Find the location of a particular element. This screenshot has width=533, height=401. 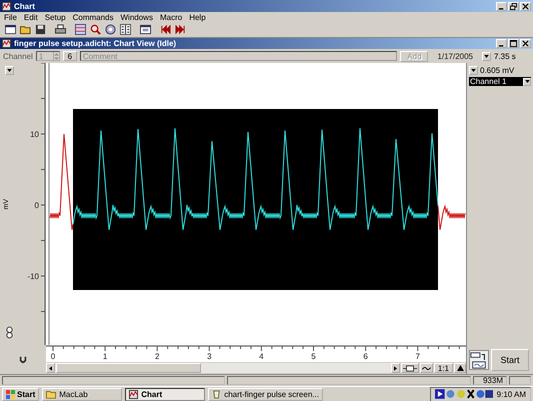

scrollbar is located at coordinates (223, 368).